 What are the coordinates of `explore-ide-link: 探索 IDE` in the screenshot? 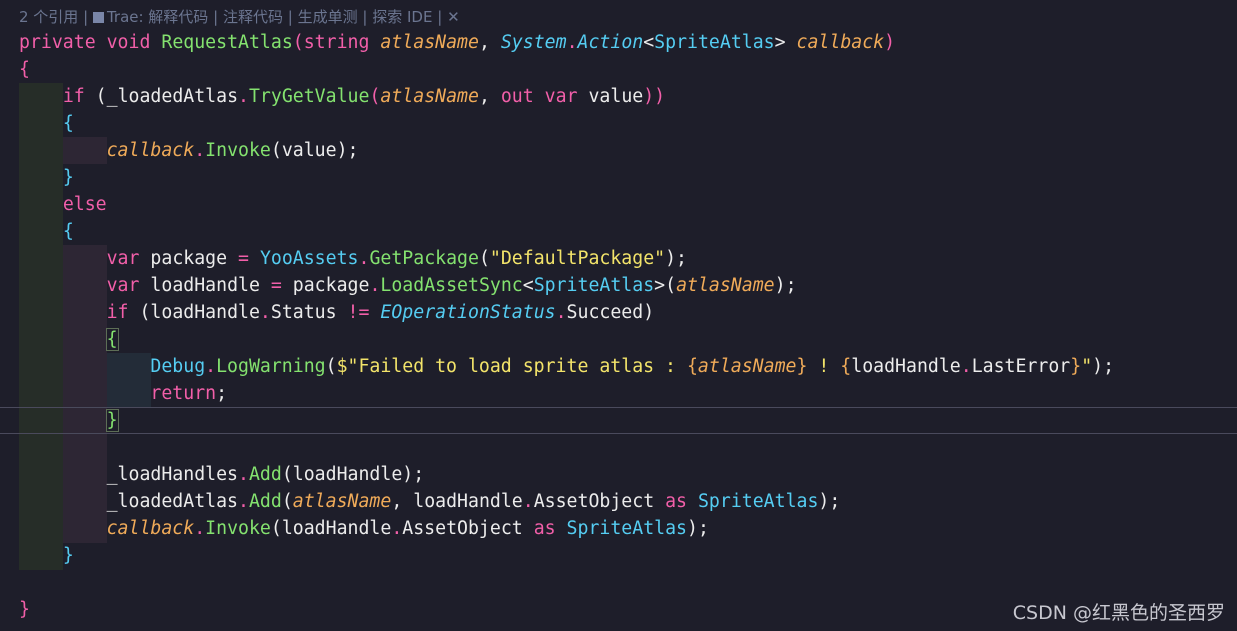 It's located at (402, 17).